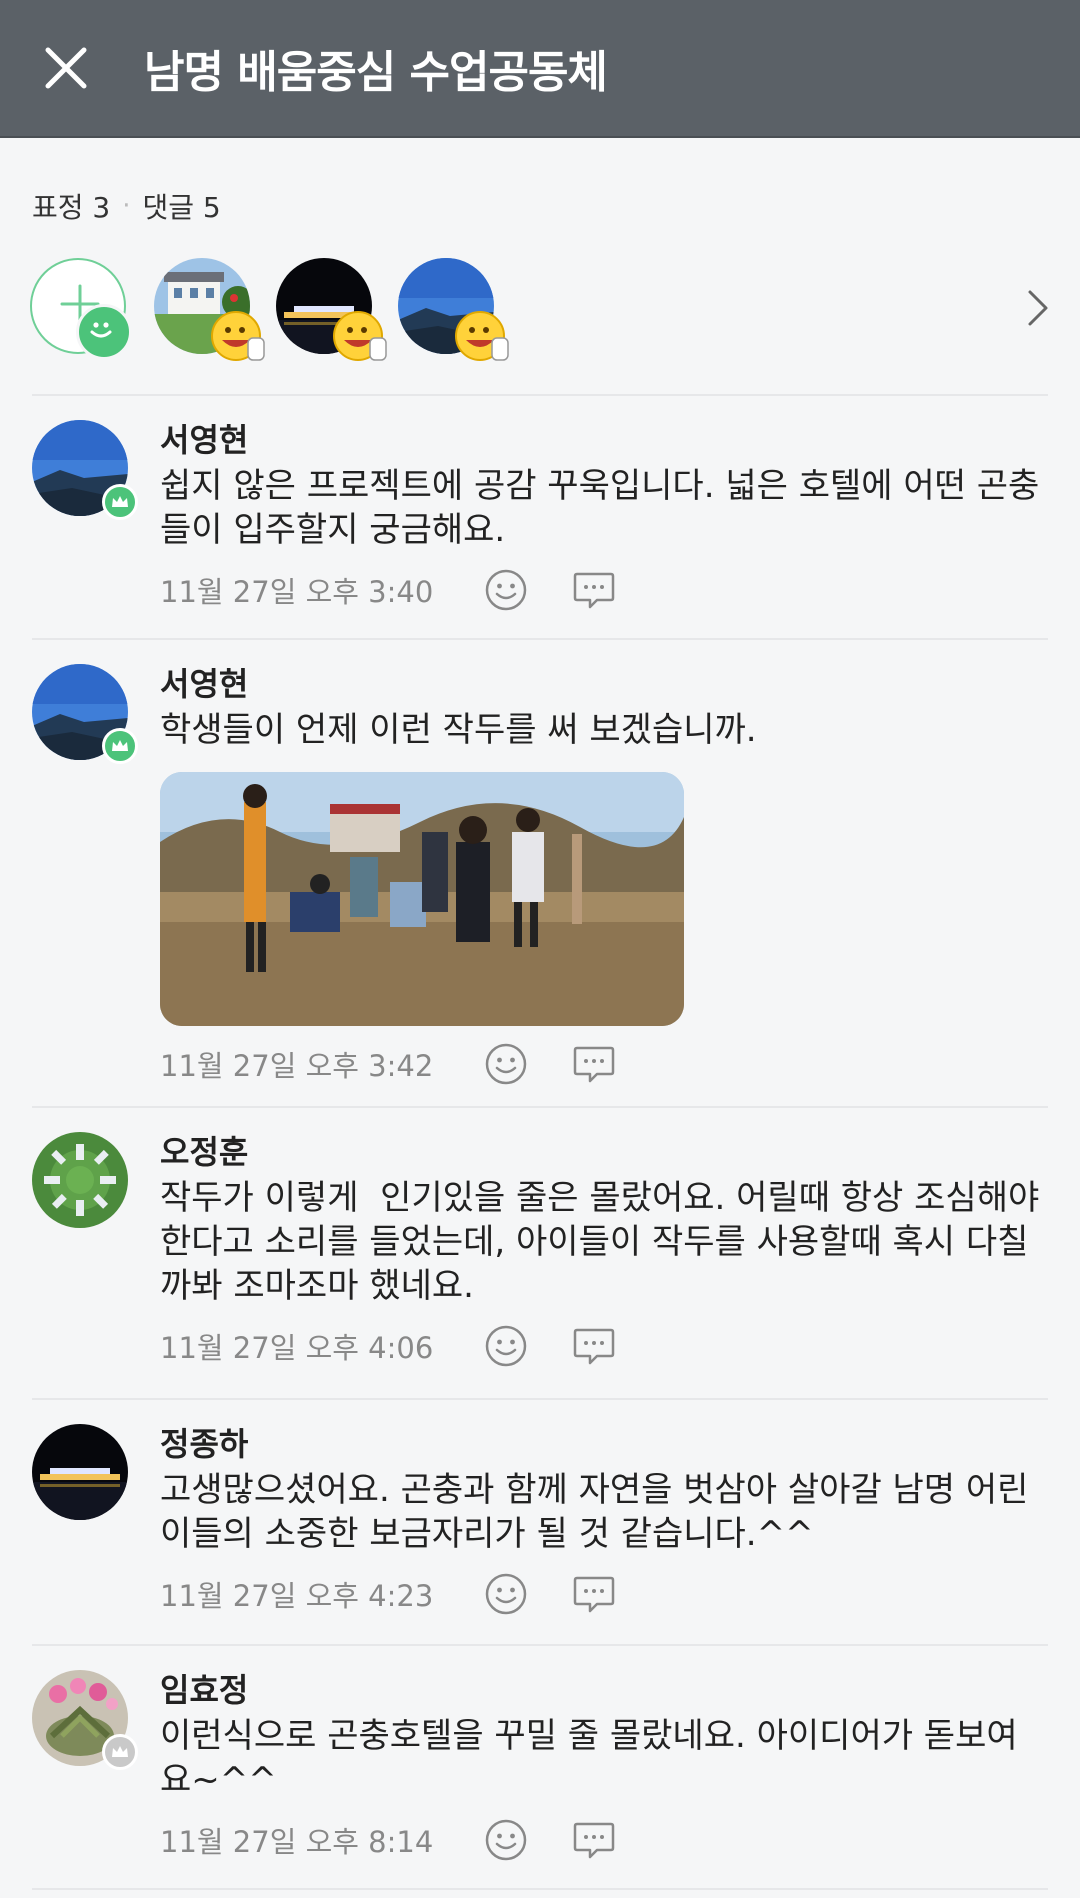 The width and height of the screenshot is (1080, 1898). Describe the element at coordinates (297, 1842) in the screenshot. I see `comment-timestamp: 11월 27일 오후 8:14` at that location.